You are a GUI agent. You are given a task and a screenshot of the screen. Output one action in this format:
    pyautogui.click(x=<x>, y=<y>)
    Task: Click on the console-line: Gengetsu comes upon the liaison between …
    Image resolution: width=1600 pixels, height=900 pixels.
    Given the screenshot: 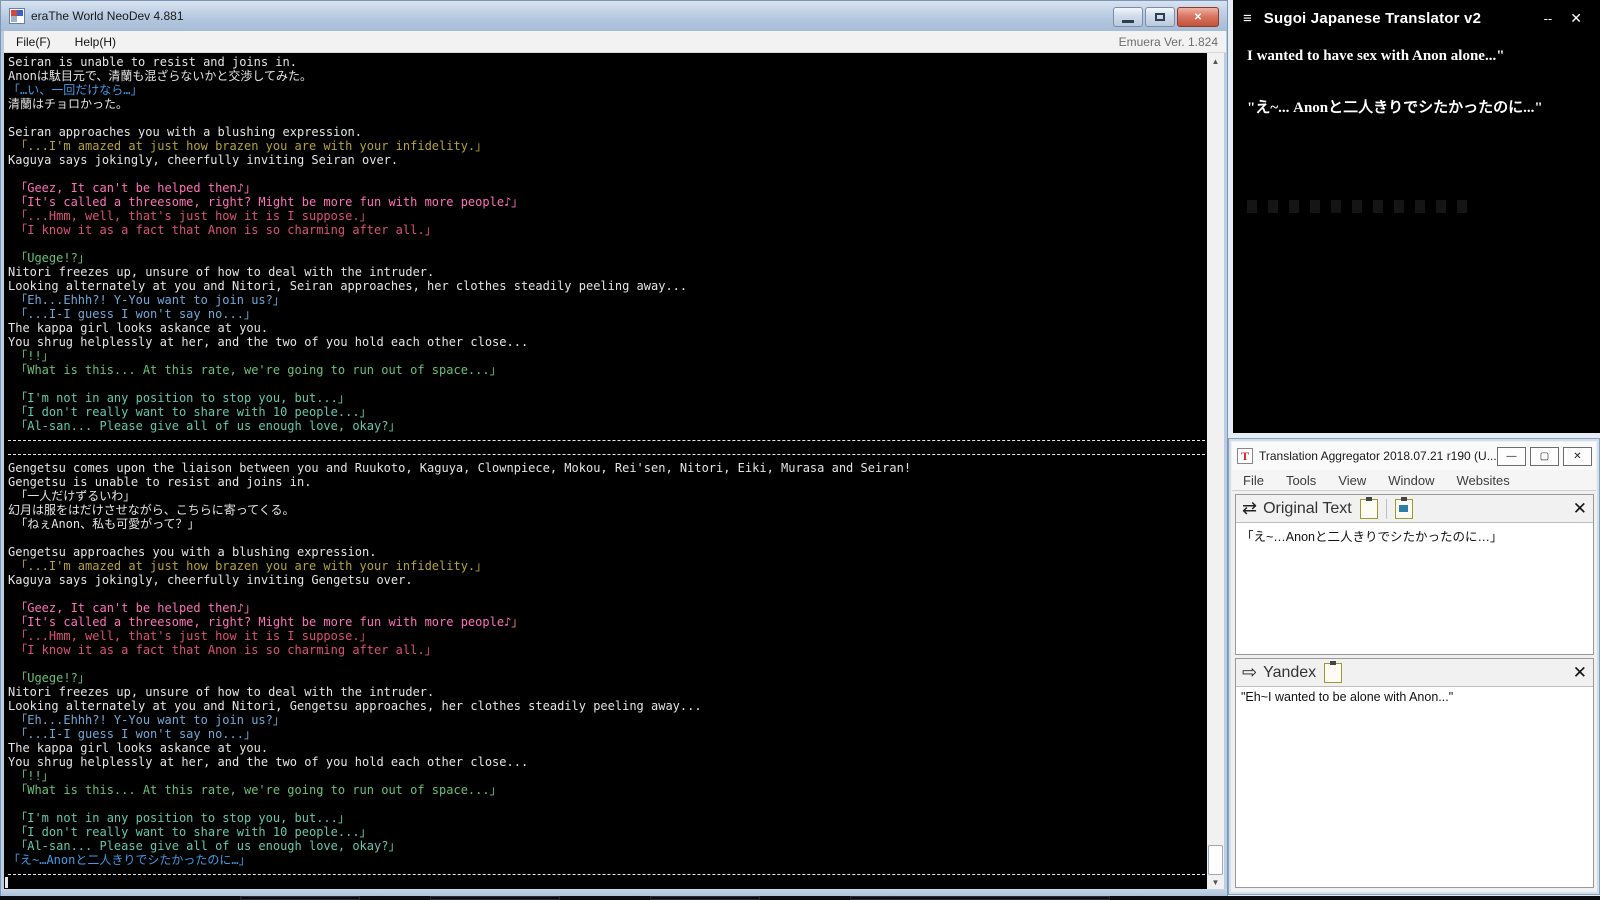 What is the action you would take?
    pyautogui.click(x=460, y=468)
    